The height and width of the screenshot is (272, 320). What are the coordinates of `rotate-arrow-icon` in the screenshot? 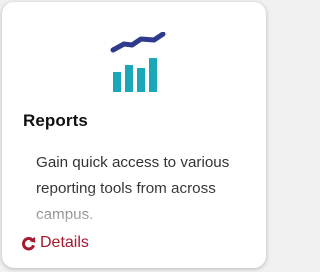 It's located at (28, 243).